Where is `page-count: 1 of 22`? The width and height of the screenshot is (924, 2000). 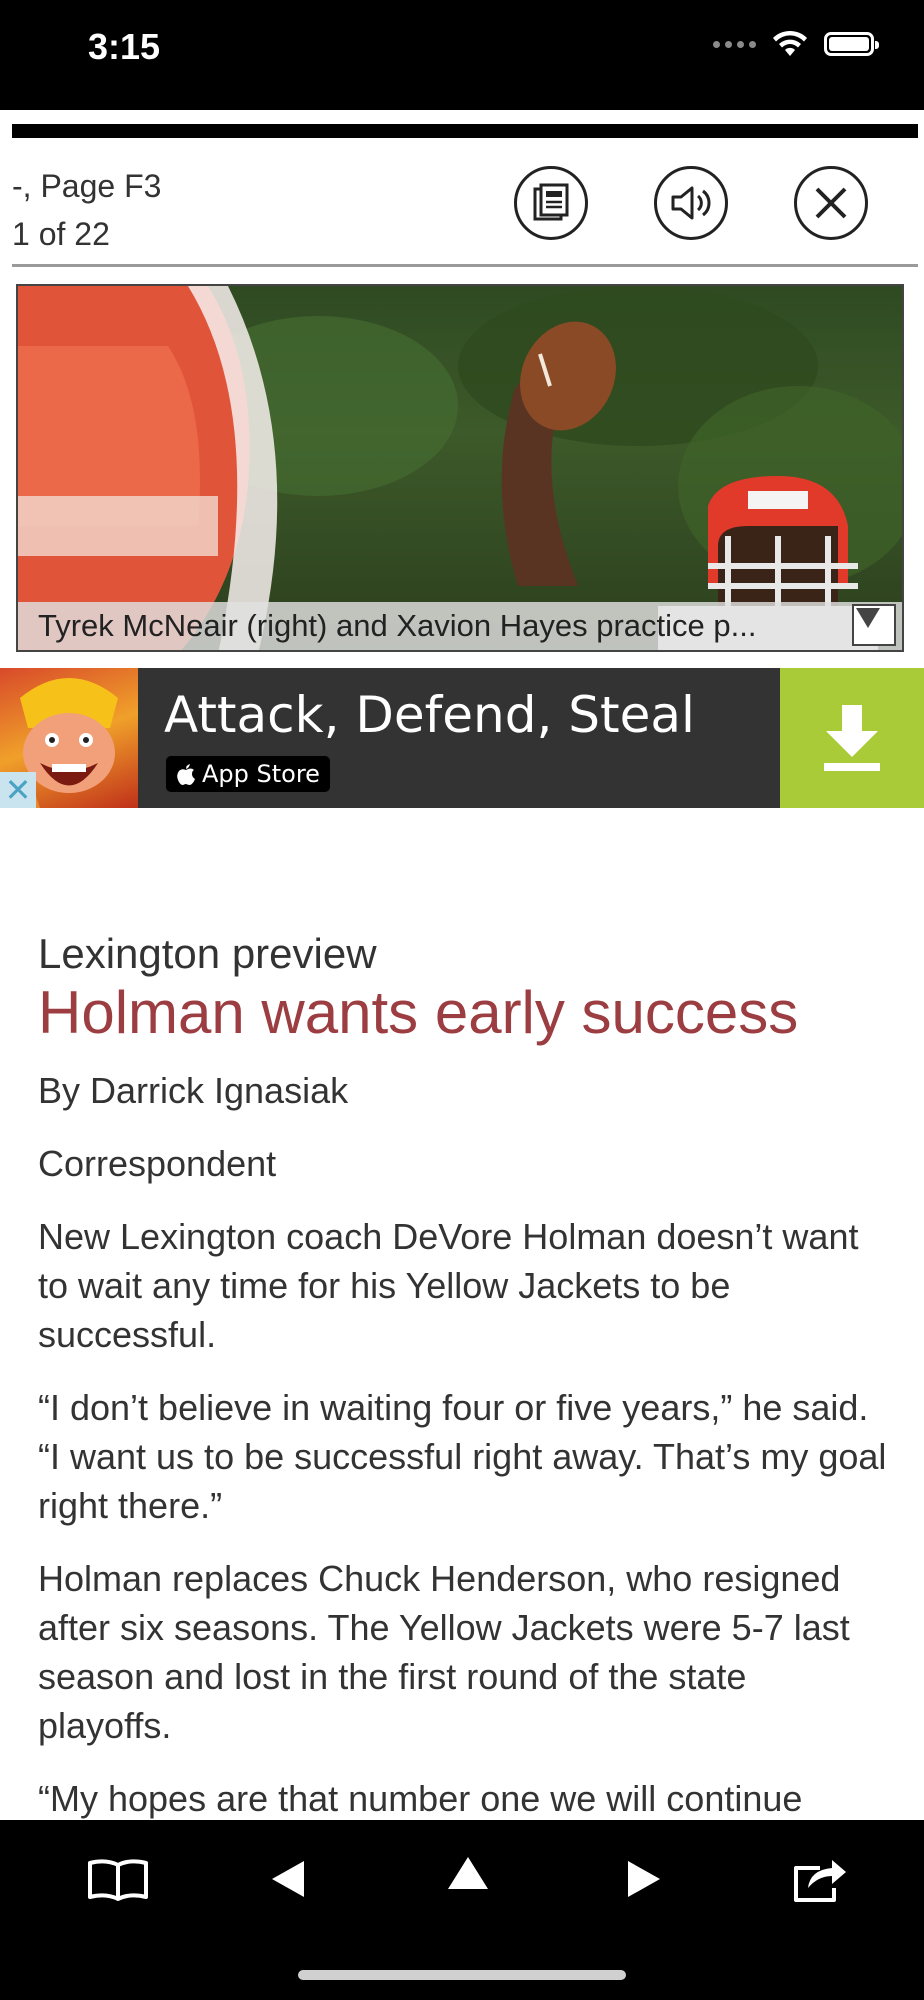
page-count: 1 of 22 is located at coordinates (61, 234).